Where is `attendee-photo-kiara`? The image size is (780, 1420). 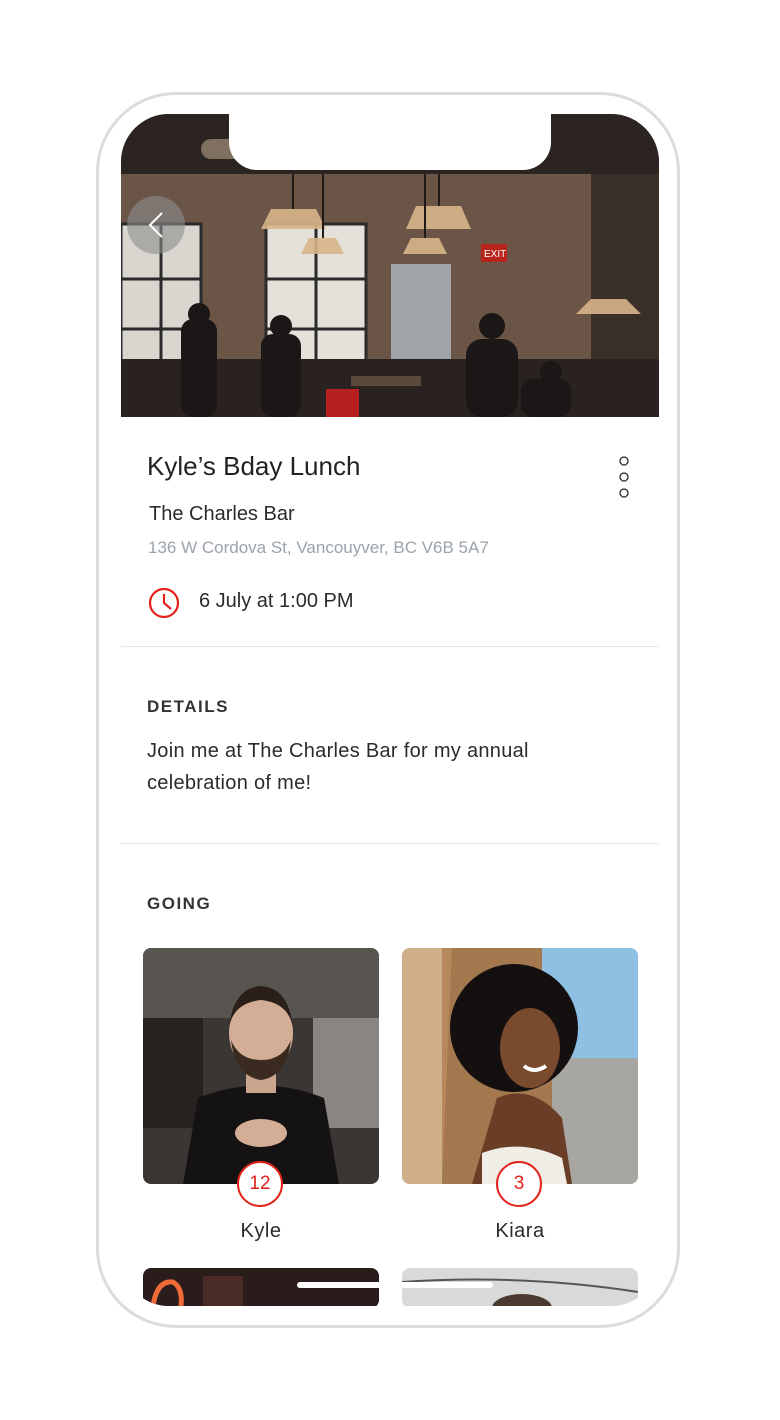 attendee-photo-kiara is located at coordinates (520, 1066).